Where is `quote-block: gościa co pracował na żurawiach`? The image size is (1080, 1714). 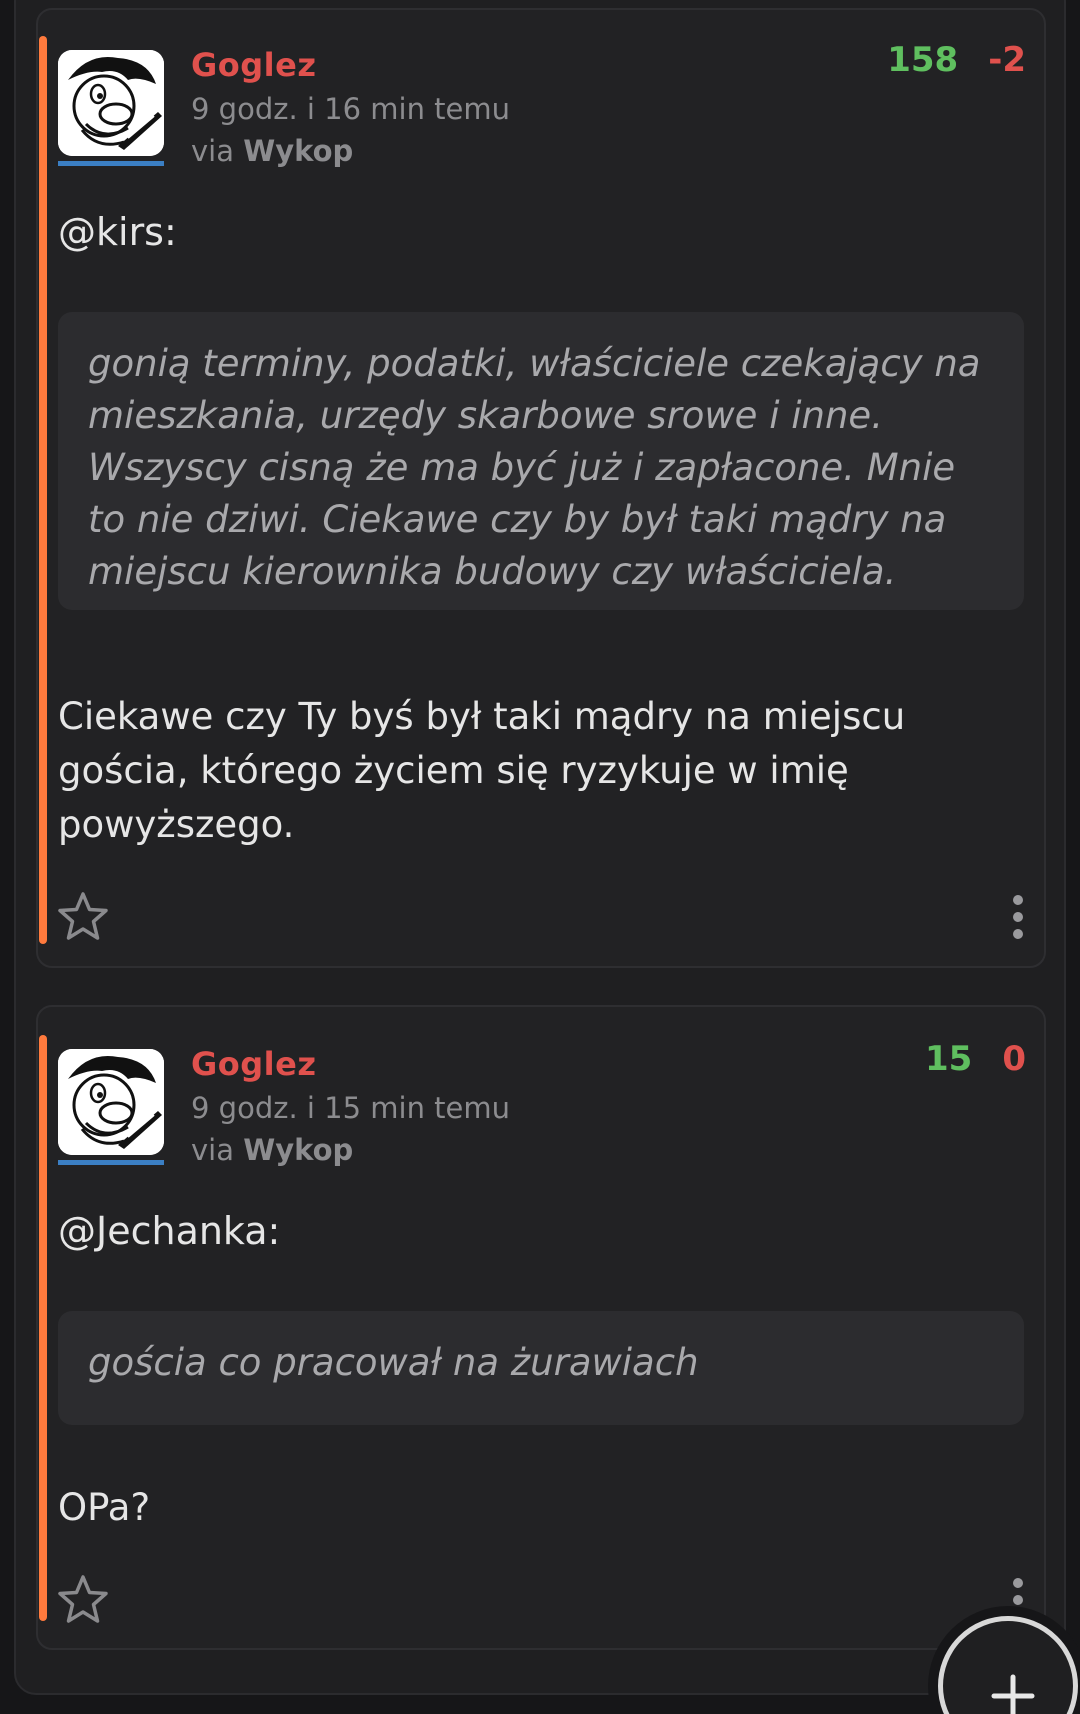 quote-block: gościa co pracował na żurawiach is located at coordinates (541, 1368).